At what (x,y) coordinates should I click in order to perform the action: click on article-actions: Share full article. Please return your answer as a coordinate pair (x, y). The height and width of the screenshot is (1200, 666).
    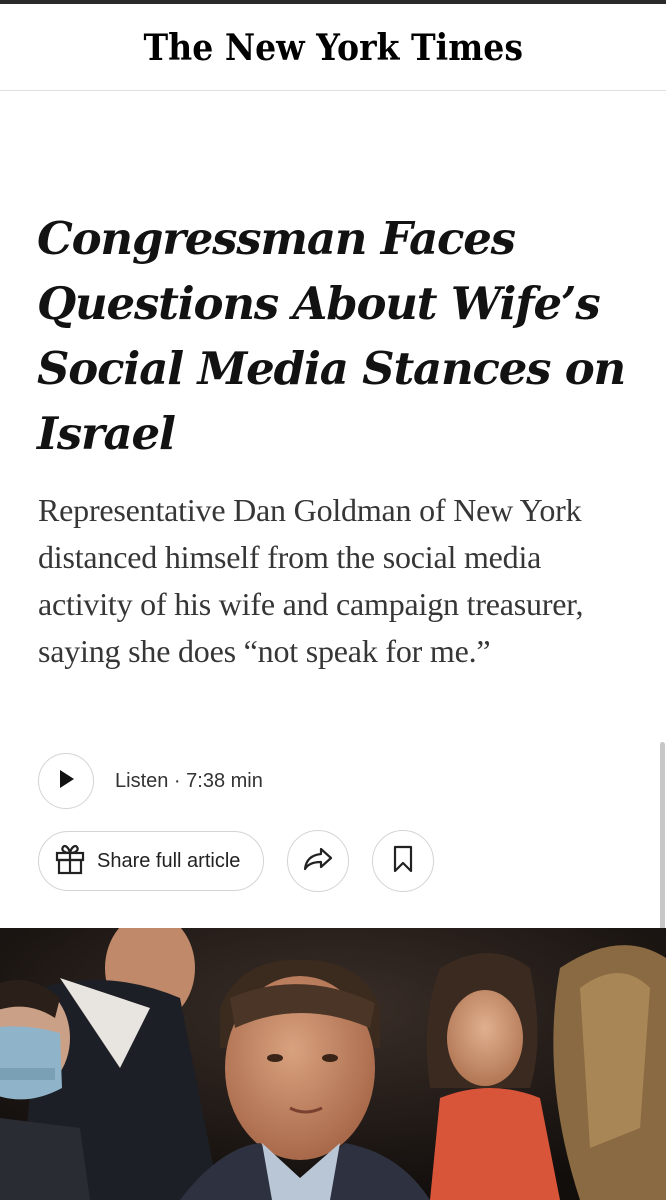
    Looking at the image, I should click on (236, 861).